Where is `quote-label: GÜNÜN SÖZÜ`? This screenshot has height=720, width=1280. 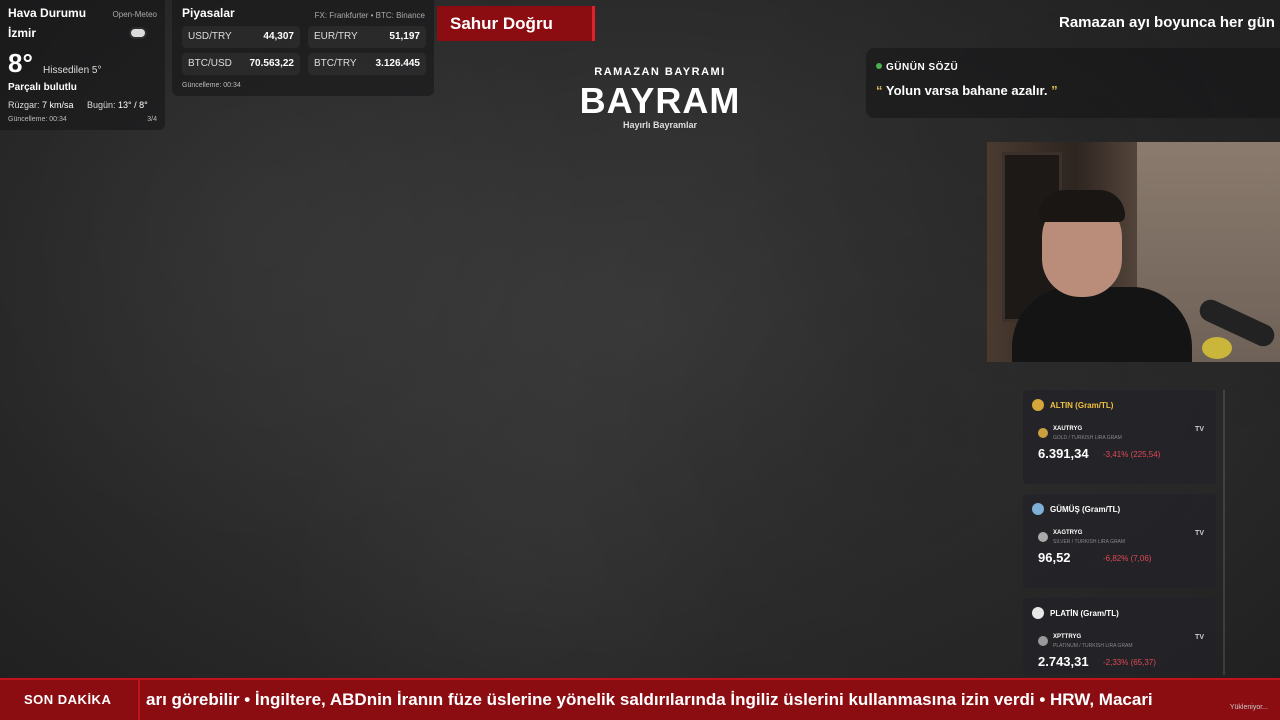 quote-label: GÜNÜN SÖZÜ is located at coordinates (922, 67).